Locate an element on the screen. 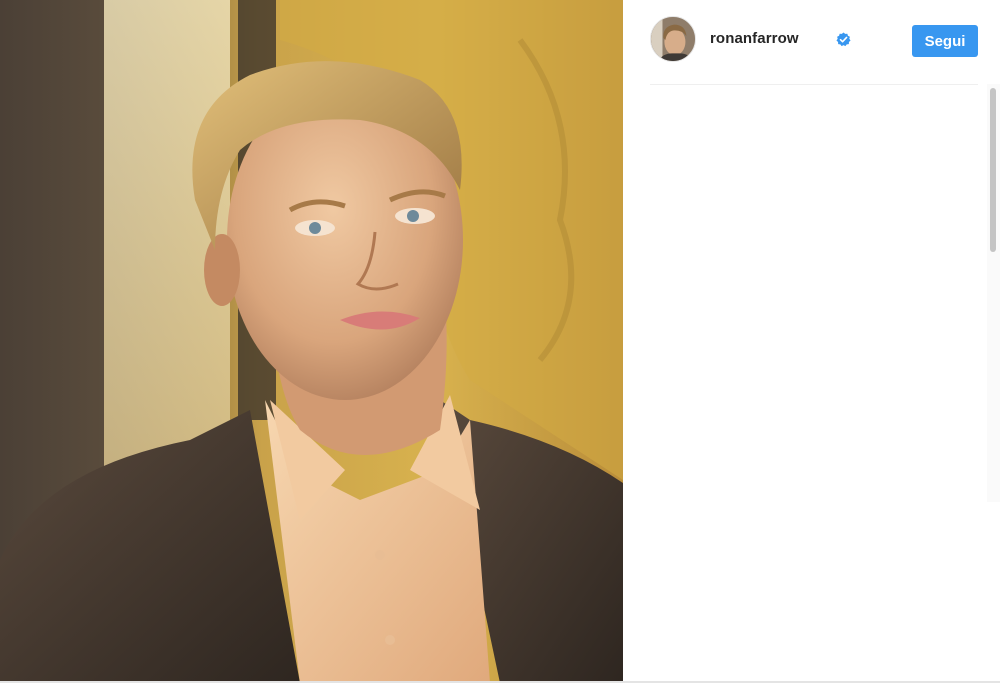  verified-badge-icon is located at coordinates (843, 39).